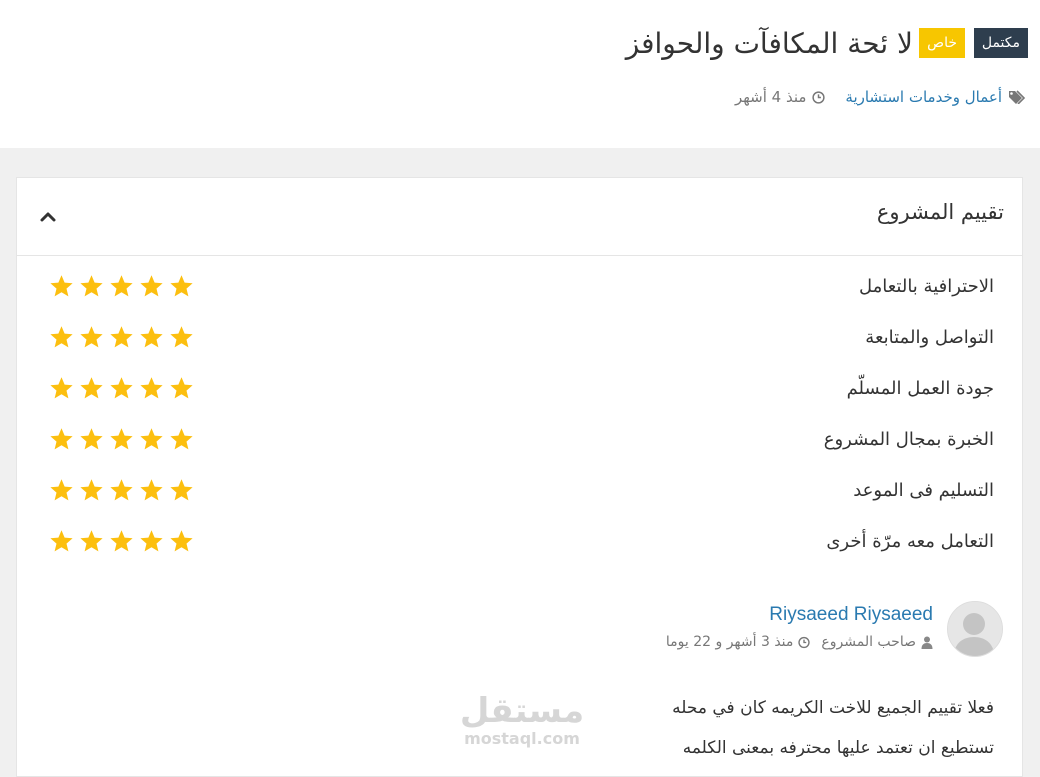  I want to click on project-meta: أعمال وخدمات استشارية منذ 4 أشهر, so click(880, 97).